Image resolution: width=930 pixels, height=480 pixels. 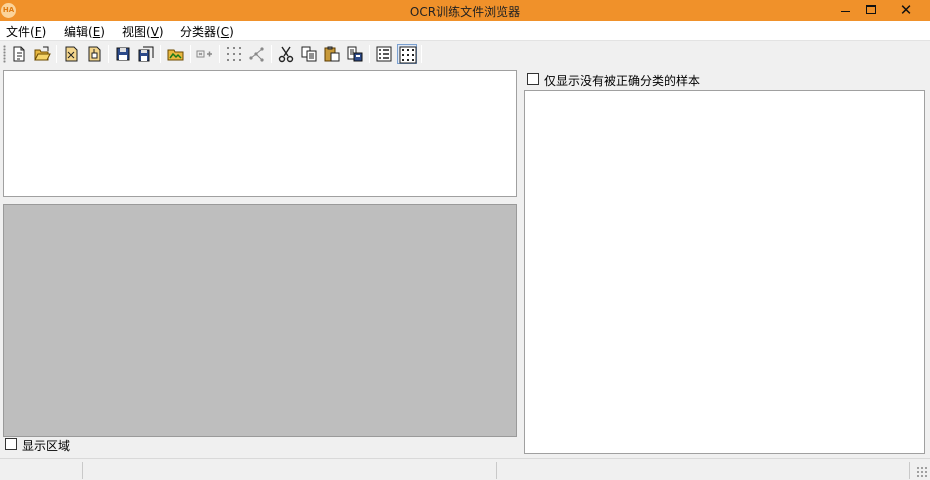 I want to click on window-title: OCR训练文件浏览器, so click(x=465, y=12).